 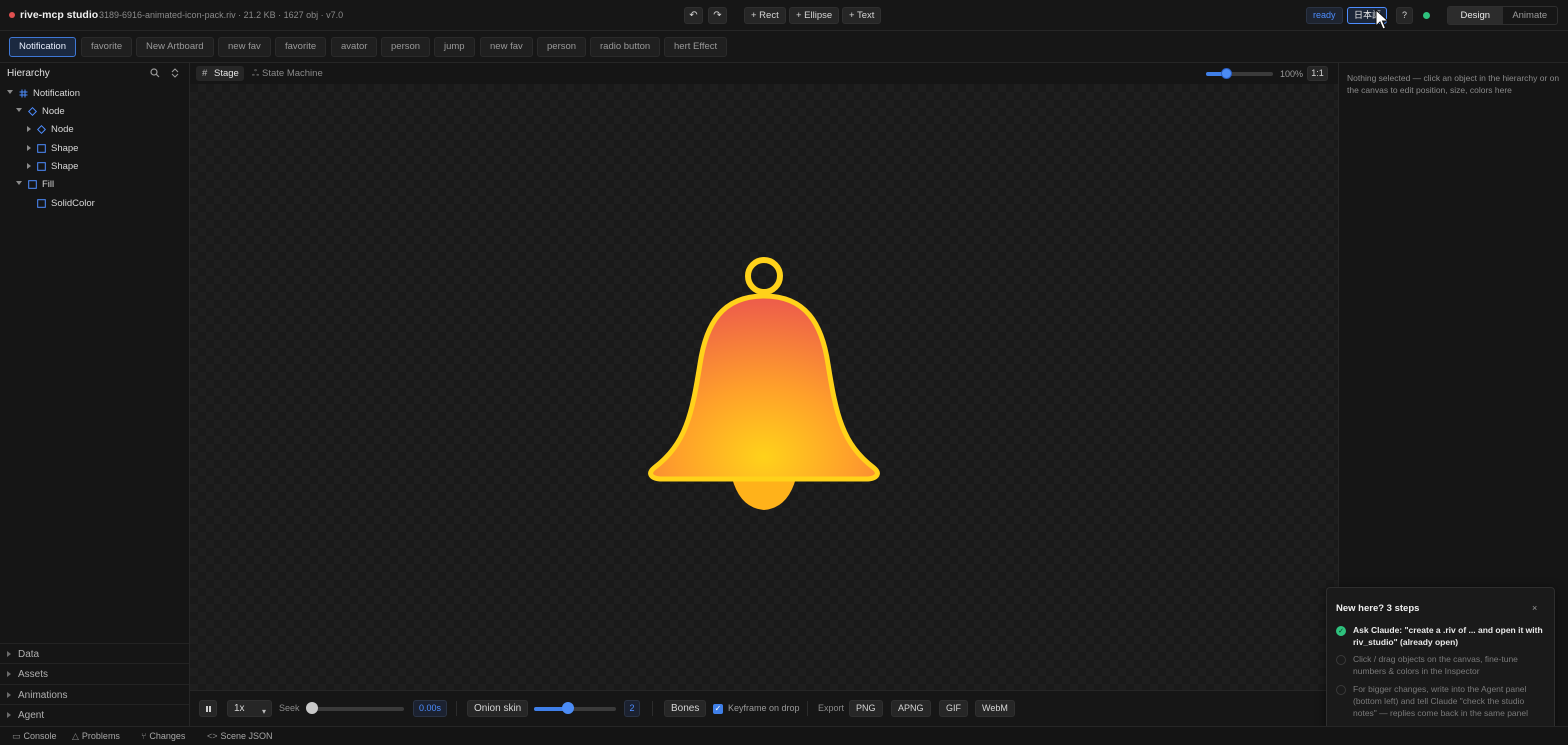 I want to click on tree-row-shape-2: Shape, so click(x=94, y=167).